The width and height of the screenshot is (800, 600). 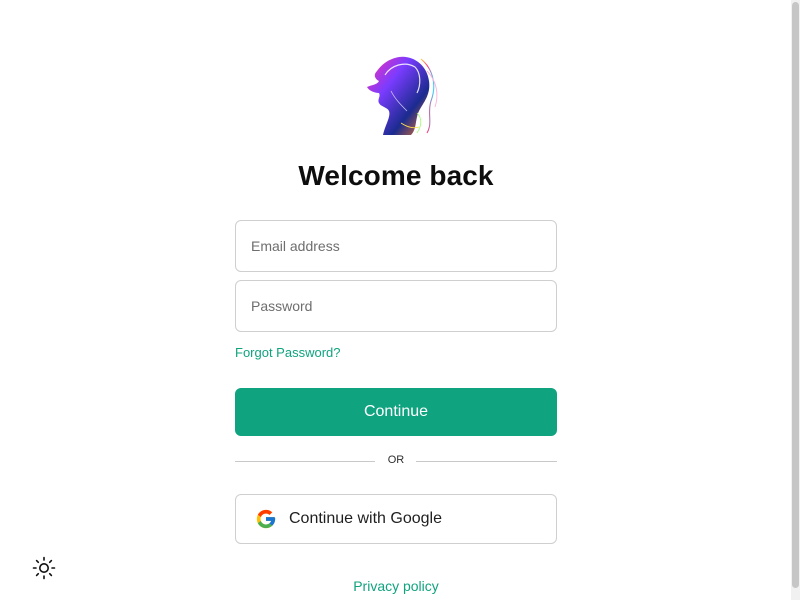 What do you see at coordinates (266, 519) in the screenshot?
I see `google-icon` at bounding box center [266, 519].